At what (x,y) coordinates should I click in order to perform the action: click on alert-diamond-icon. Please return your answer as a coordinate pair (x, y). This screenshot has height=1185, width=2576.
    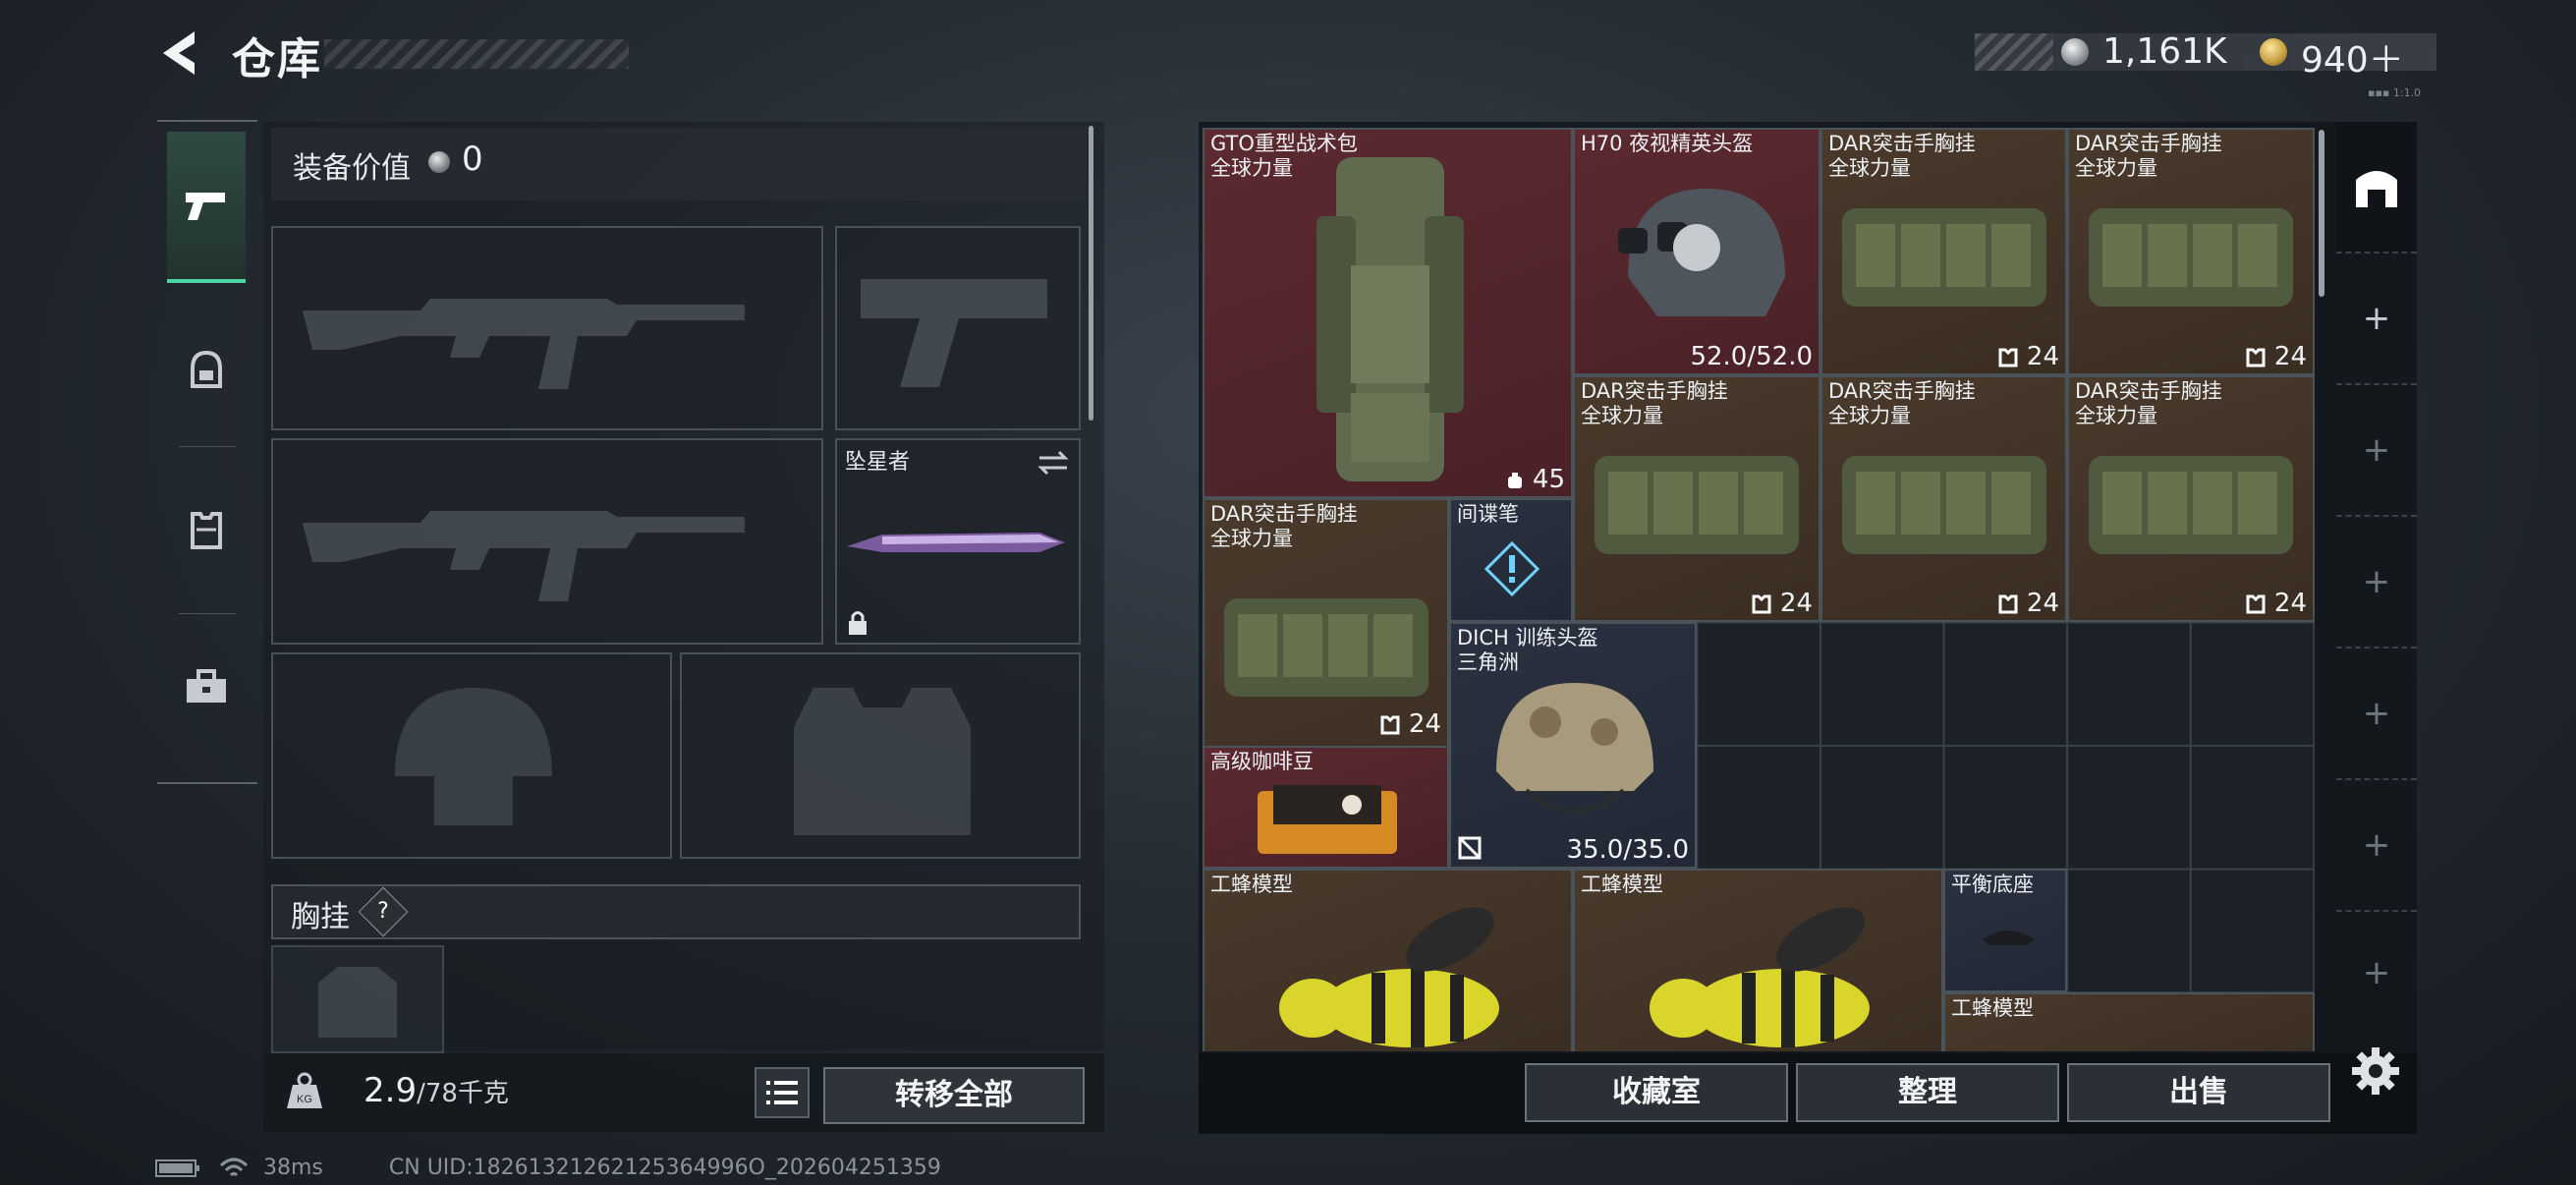
    Looking at the image, I should click on (1512, 569).